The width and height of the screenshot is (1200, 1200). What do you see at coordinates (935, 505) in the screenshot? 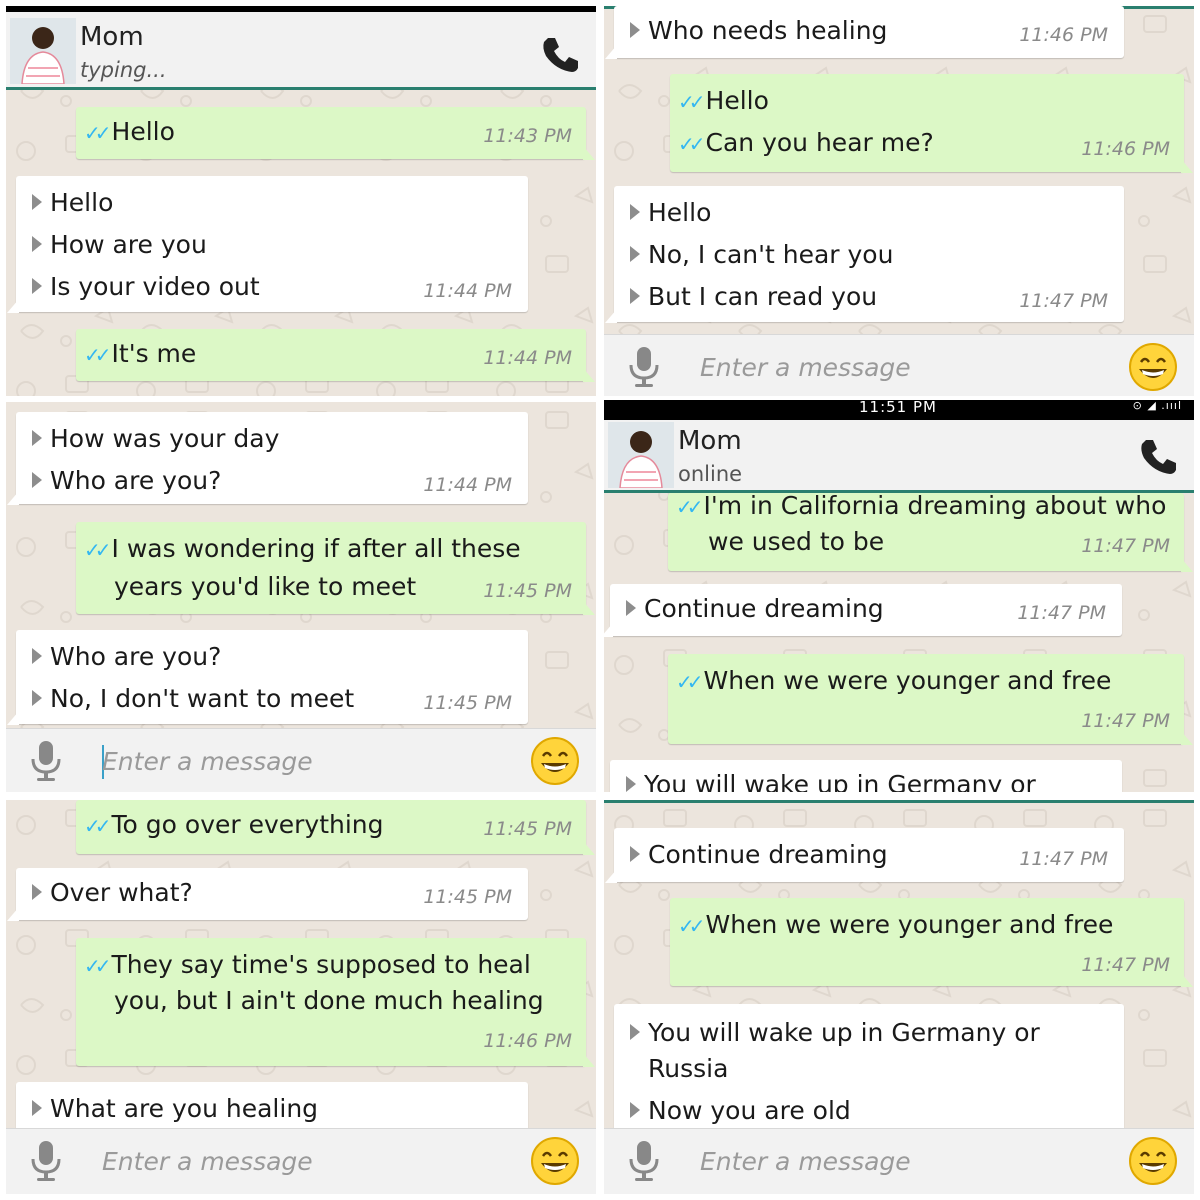
I see `message-text: I'm in California dreaming about who` at bounding box center [935, 505].